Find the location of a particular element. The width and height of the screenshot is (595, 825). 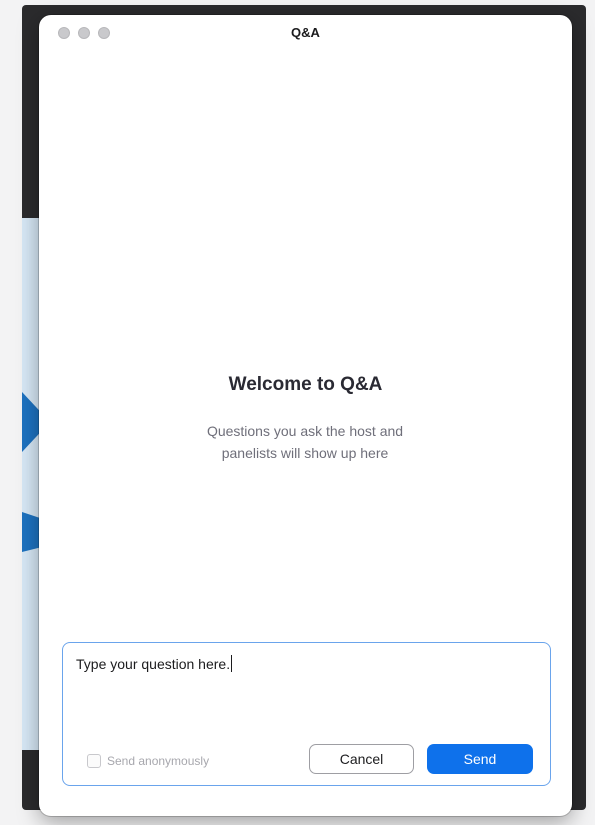

cancel-button: Cancel is located at coordinates (361, 759).